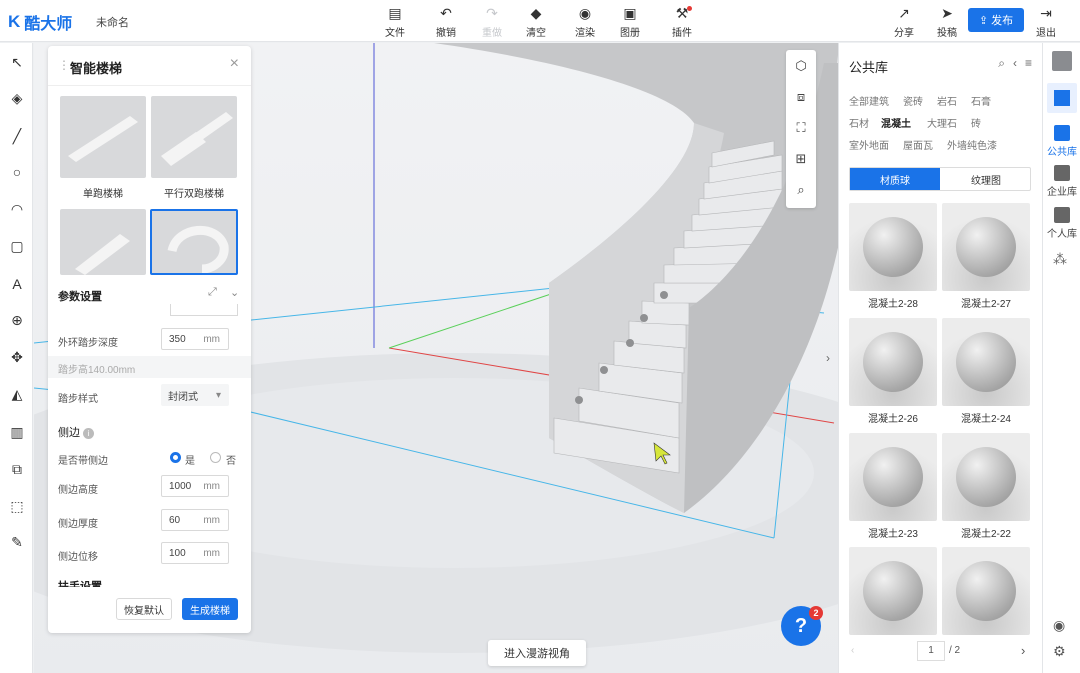 The image size is (1080, 673). I want to click on category-item: 砖, so click(976, 122).